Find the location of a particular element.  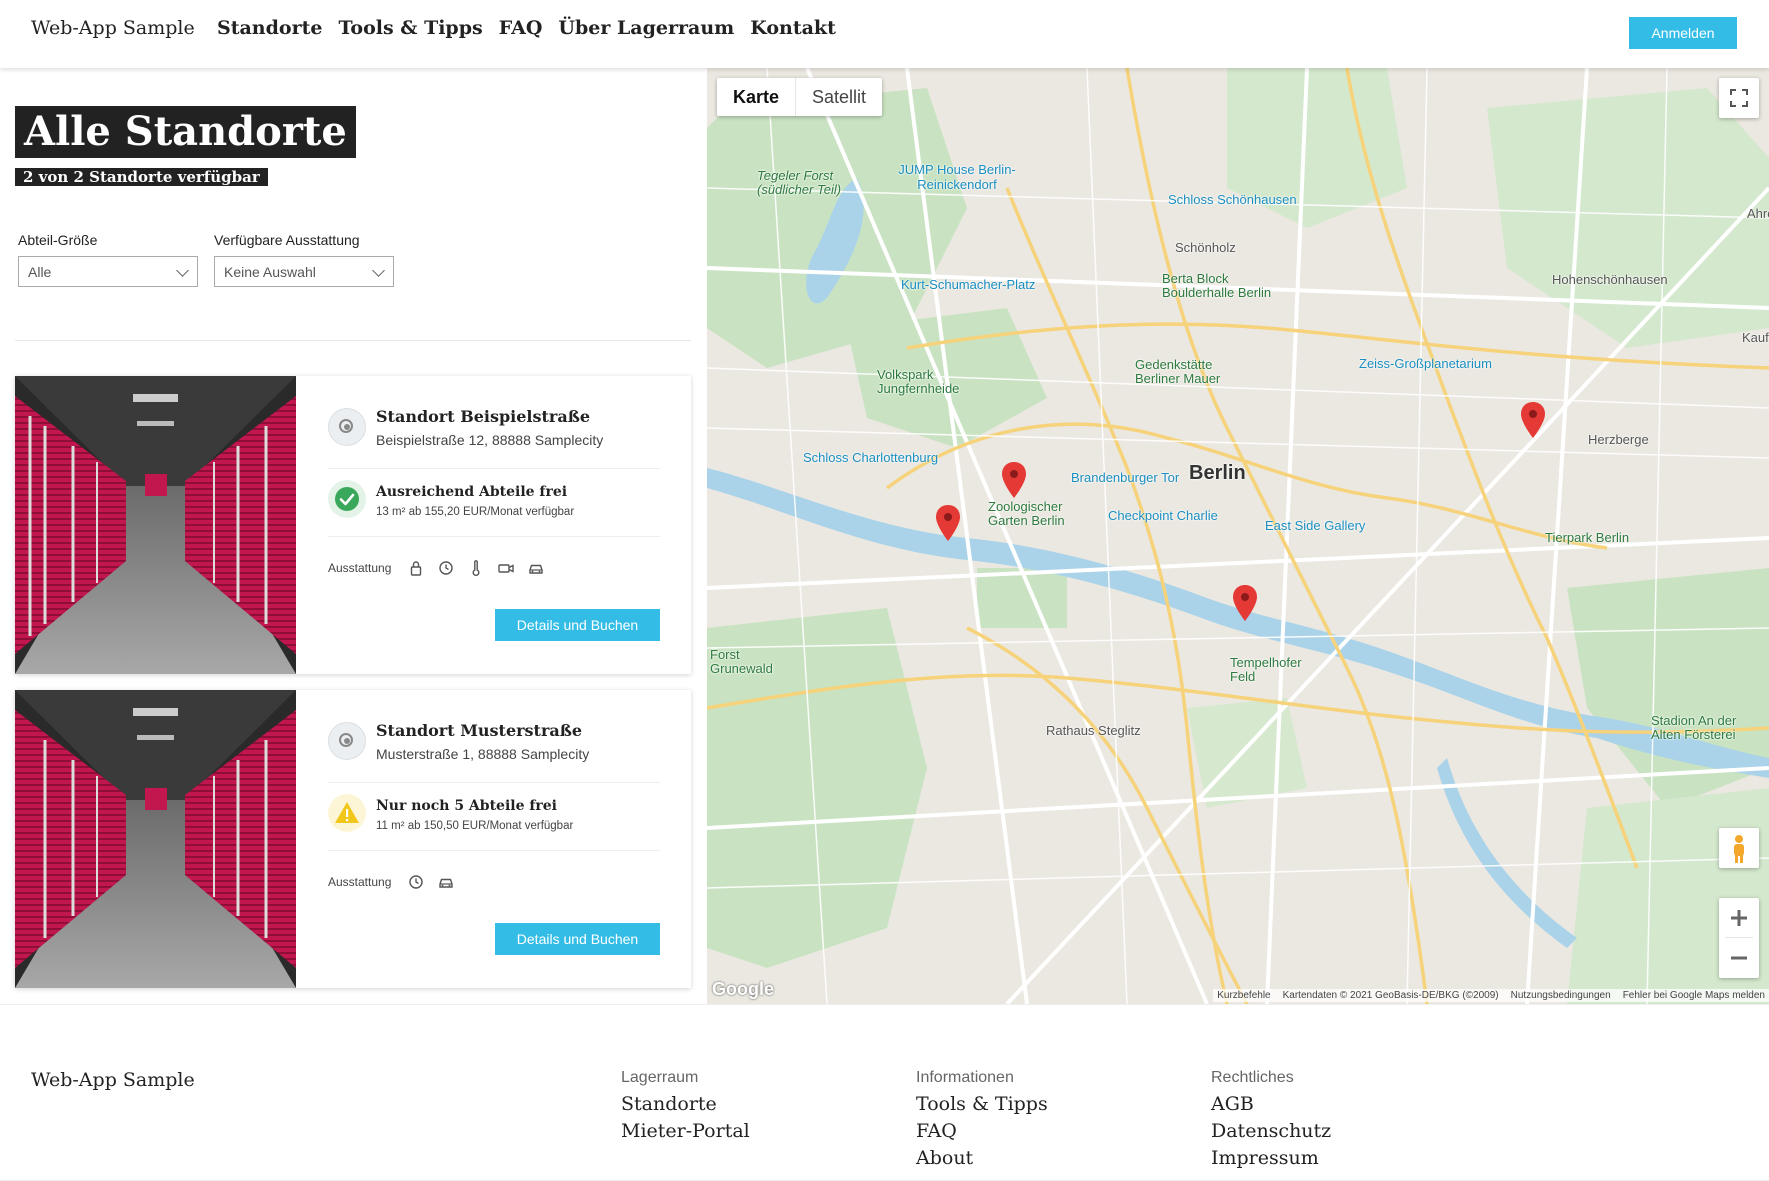

location-name: Standort Beispielstraße is located at coordinates (483, 416).